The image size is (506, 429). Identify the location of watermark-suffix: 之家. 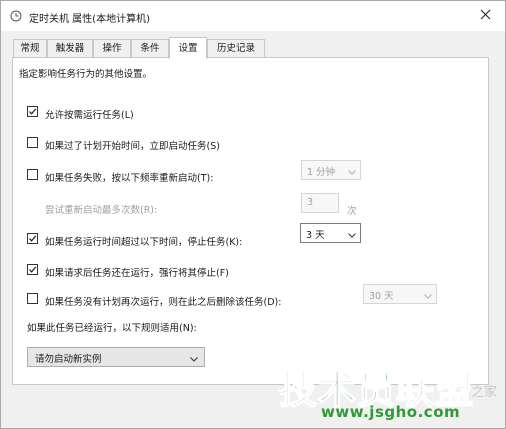
(484, 392).